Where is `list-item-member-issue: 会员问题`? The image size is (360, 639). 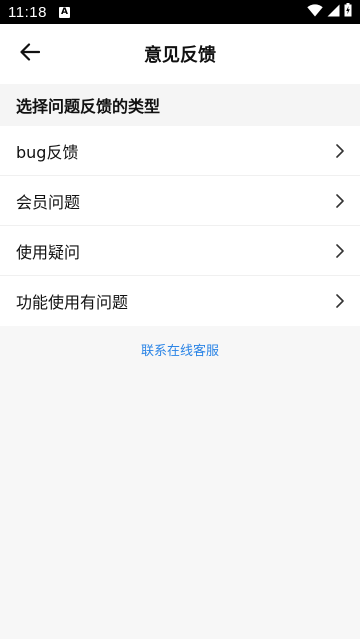 list-item-member-issue: 会员问题 is located at coordinates (180, 201).